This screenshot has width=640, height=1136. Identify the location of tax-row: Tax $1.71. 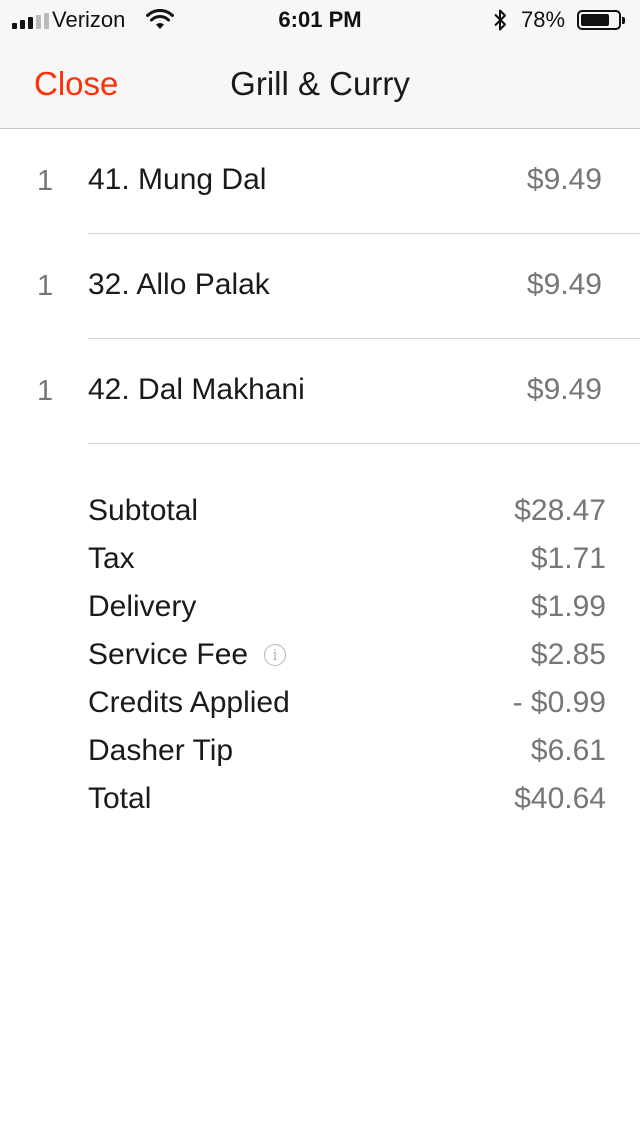
(320, 563).